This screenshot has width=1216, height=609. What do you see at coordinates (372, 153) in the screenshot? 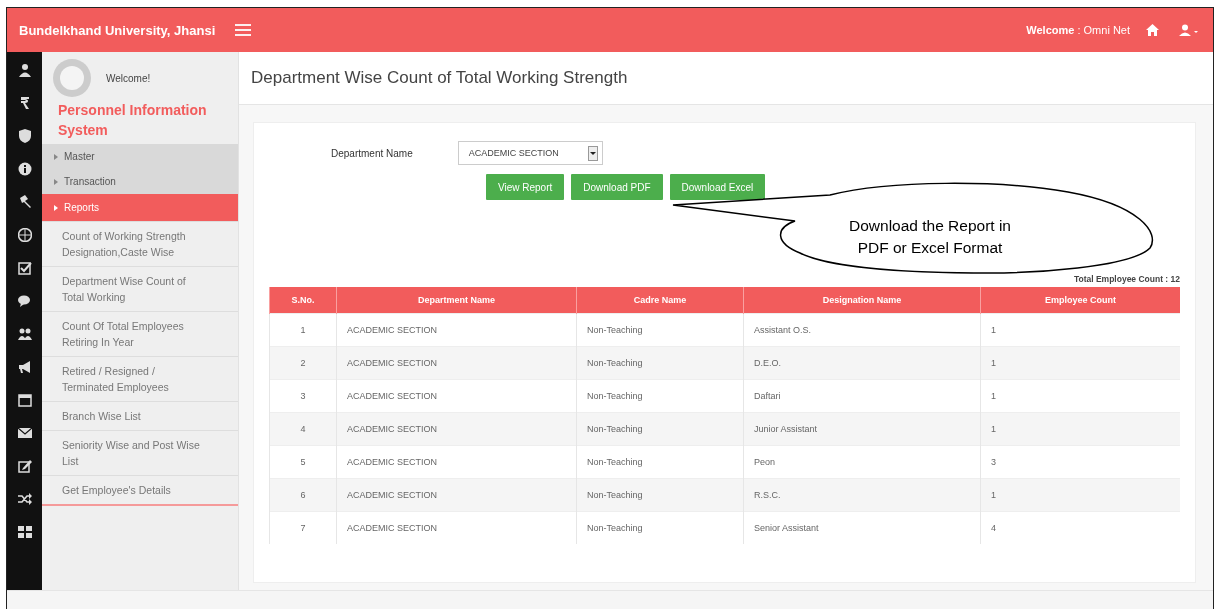
I see `field-label: Department Name` at bounding box center [372, 153].